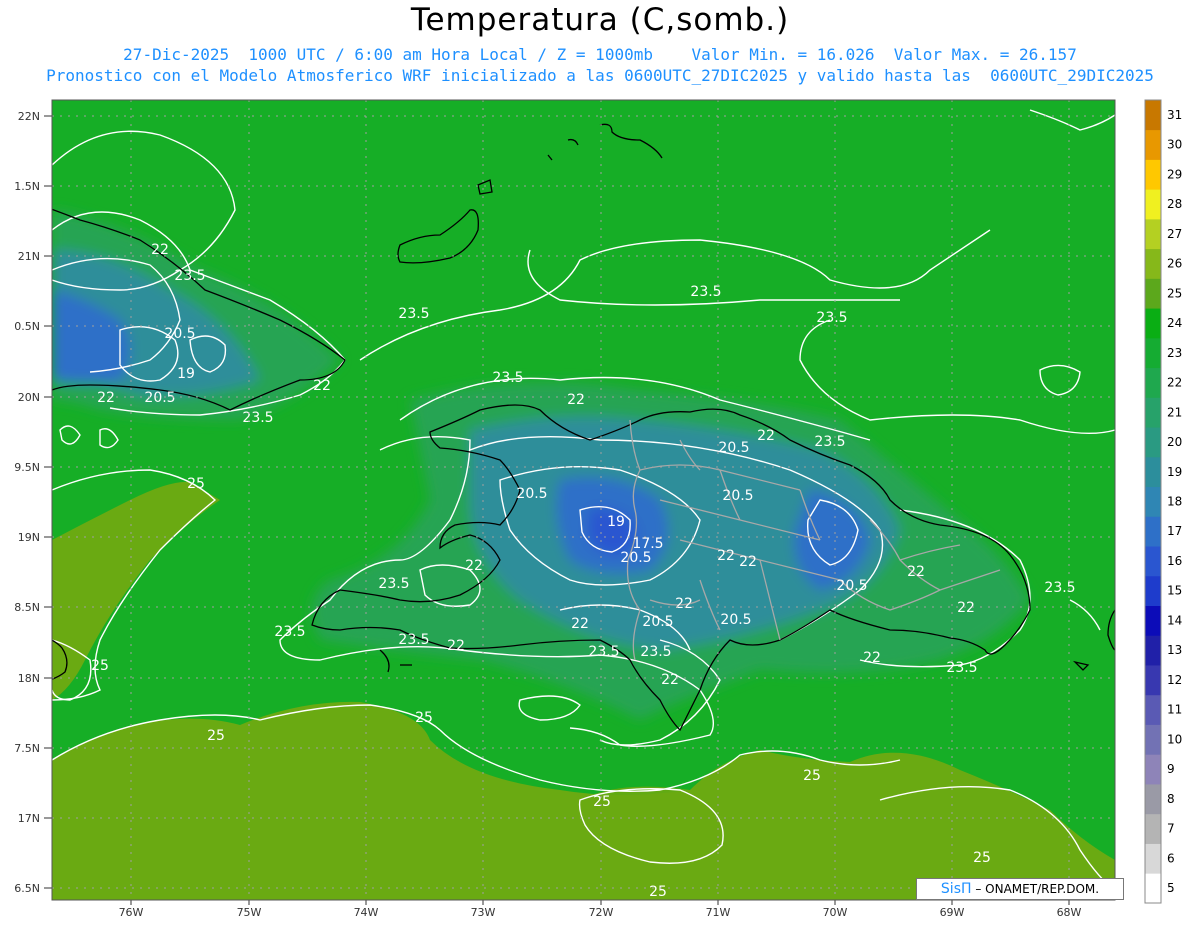  What do you see at coordinates (29, 537) in the screenshot?
I see `lat-label: 19N` at bounding box center [29, 537].